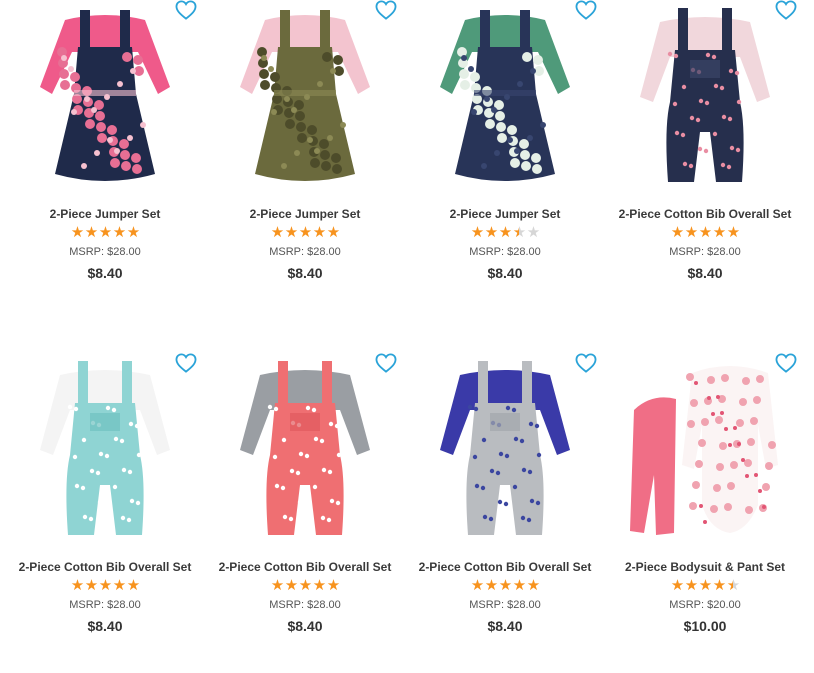 This screenshot has width=814, height=673. I want to click on product-price: $10.00, so click(705, 626).